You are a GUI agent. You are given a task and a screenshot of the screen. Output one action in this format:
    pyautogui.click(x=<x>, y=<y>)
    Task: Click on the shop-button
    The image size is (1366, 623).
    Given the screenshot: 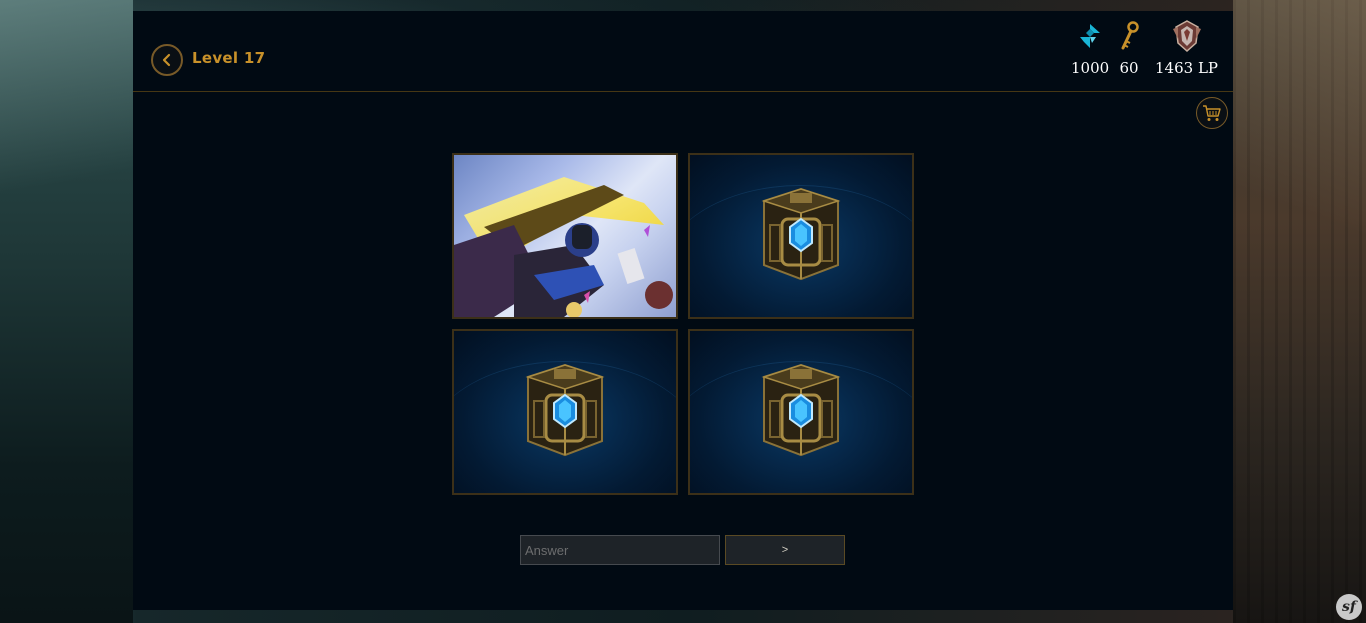 What is the action you would take?
    pyautogui.click(x=1212, y=113)
    